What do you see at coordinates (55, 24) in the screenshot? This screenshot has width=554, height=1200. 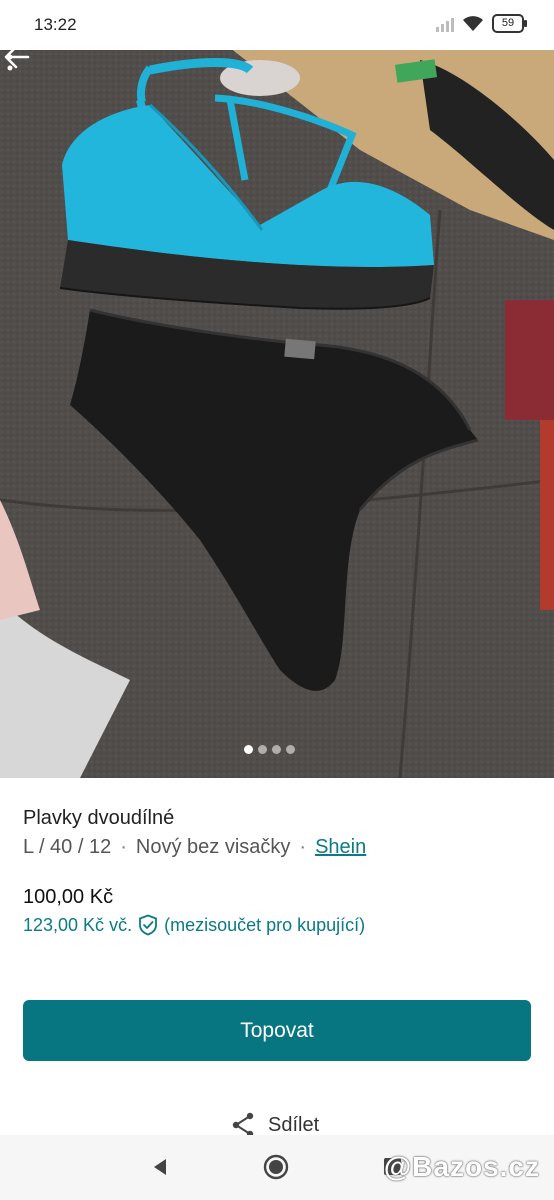 I see `status-time: 13:22` at bounding box center [55, 24].